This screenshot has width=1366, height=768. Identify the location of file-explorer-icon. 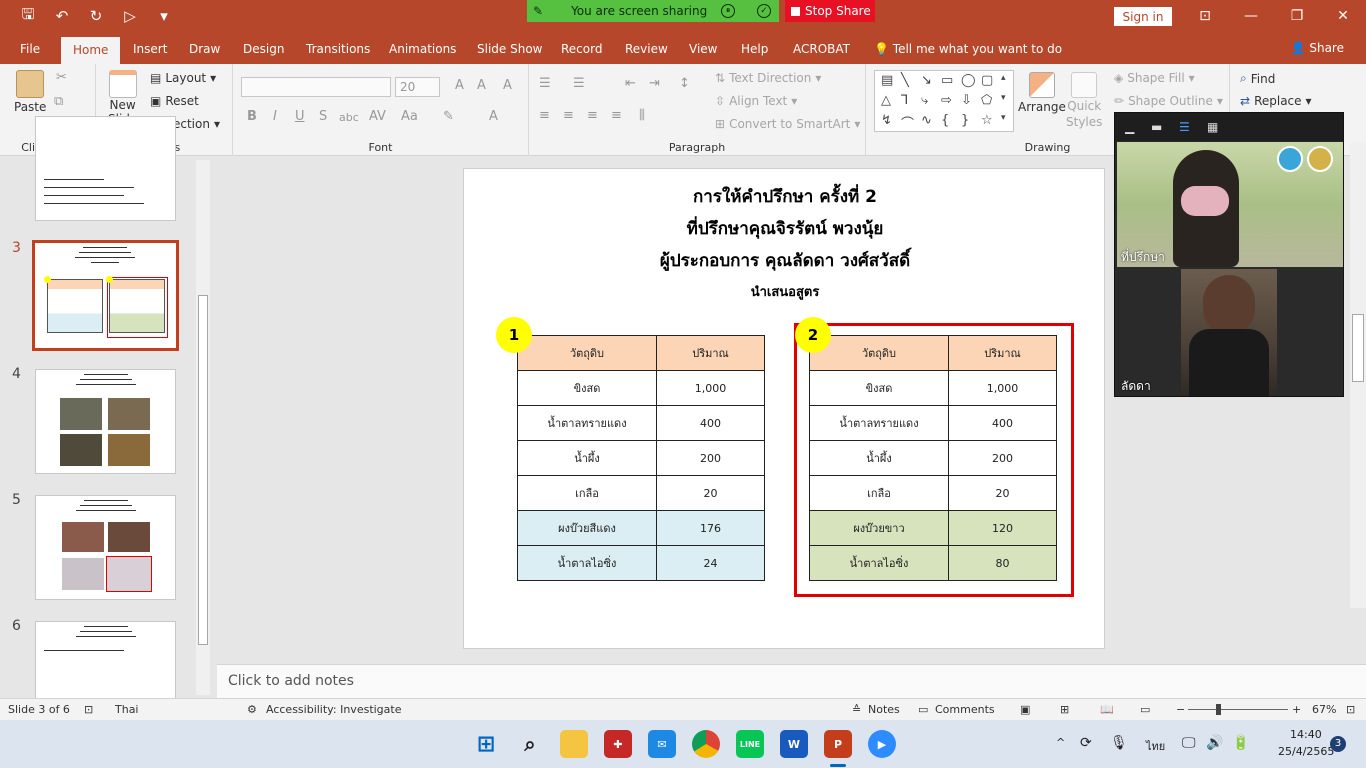
(574, 744).